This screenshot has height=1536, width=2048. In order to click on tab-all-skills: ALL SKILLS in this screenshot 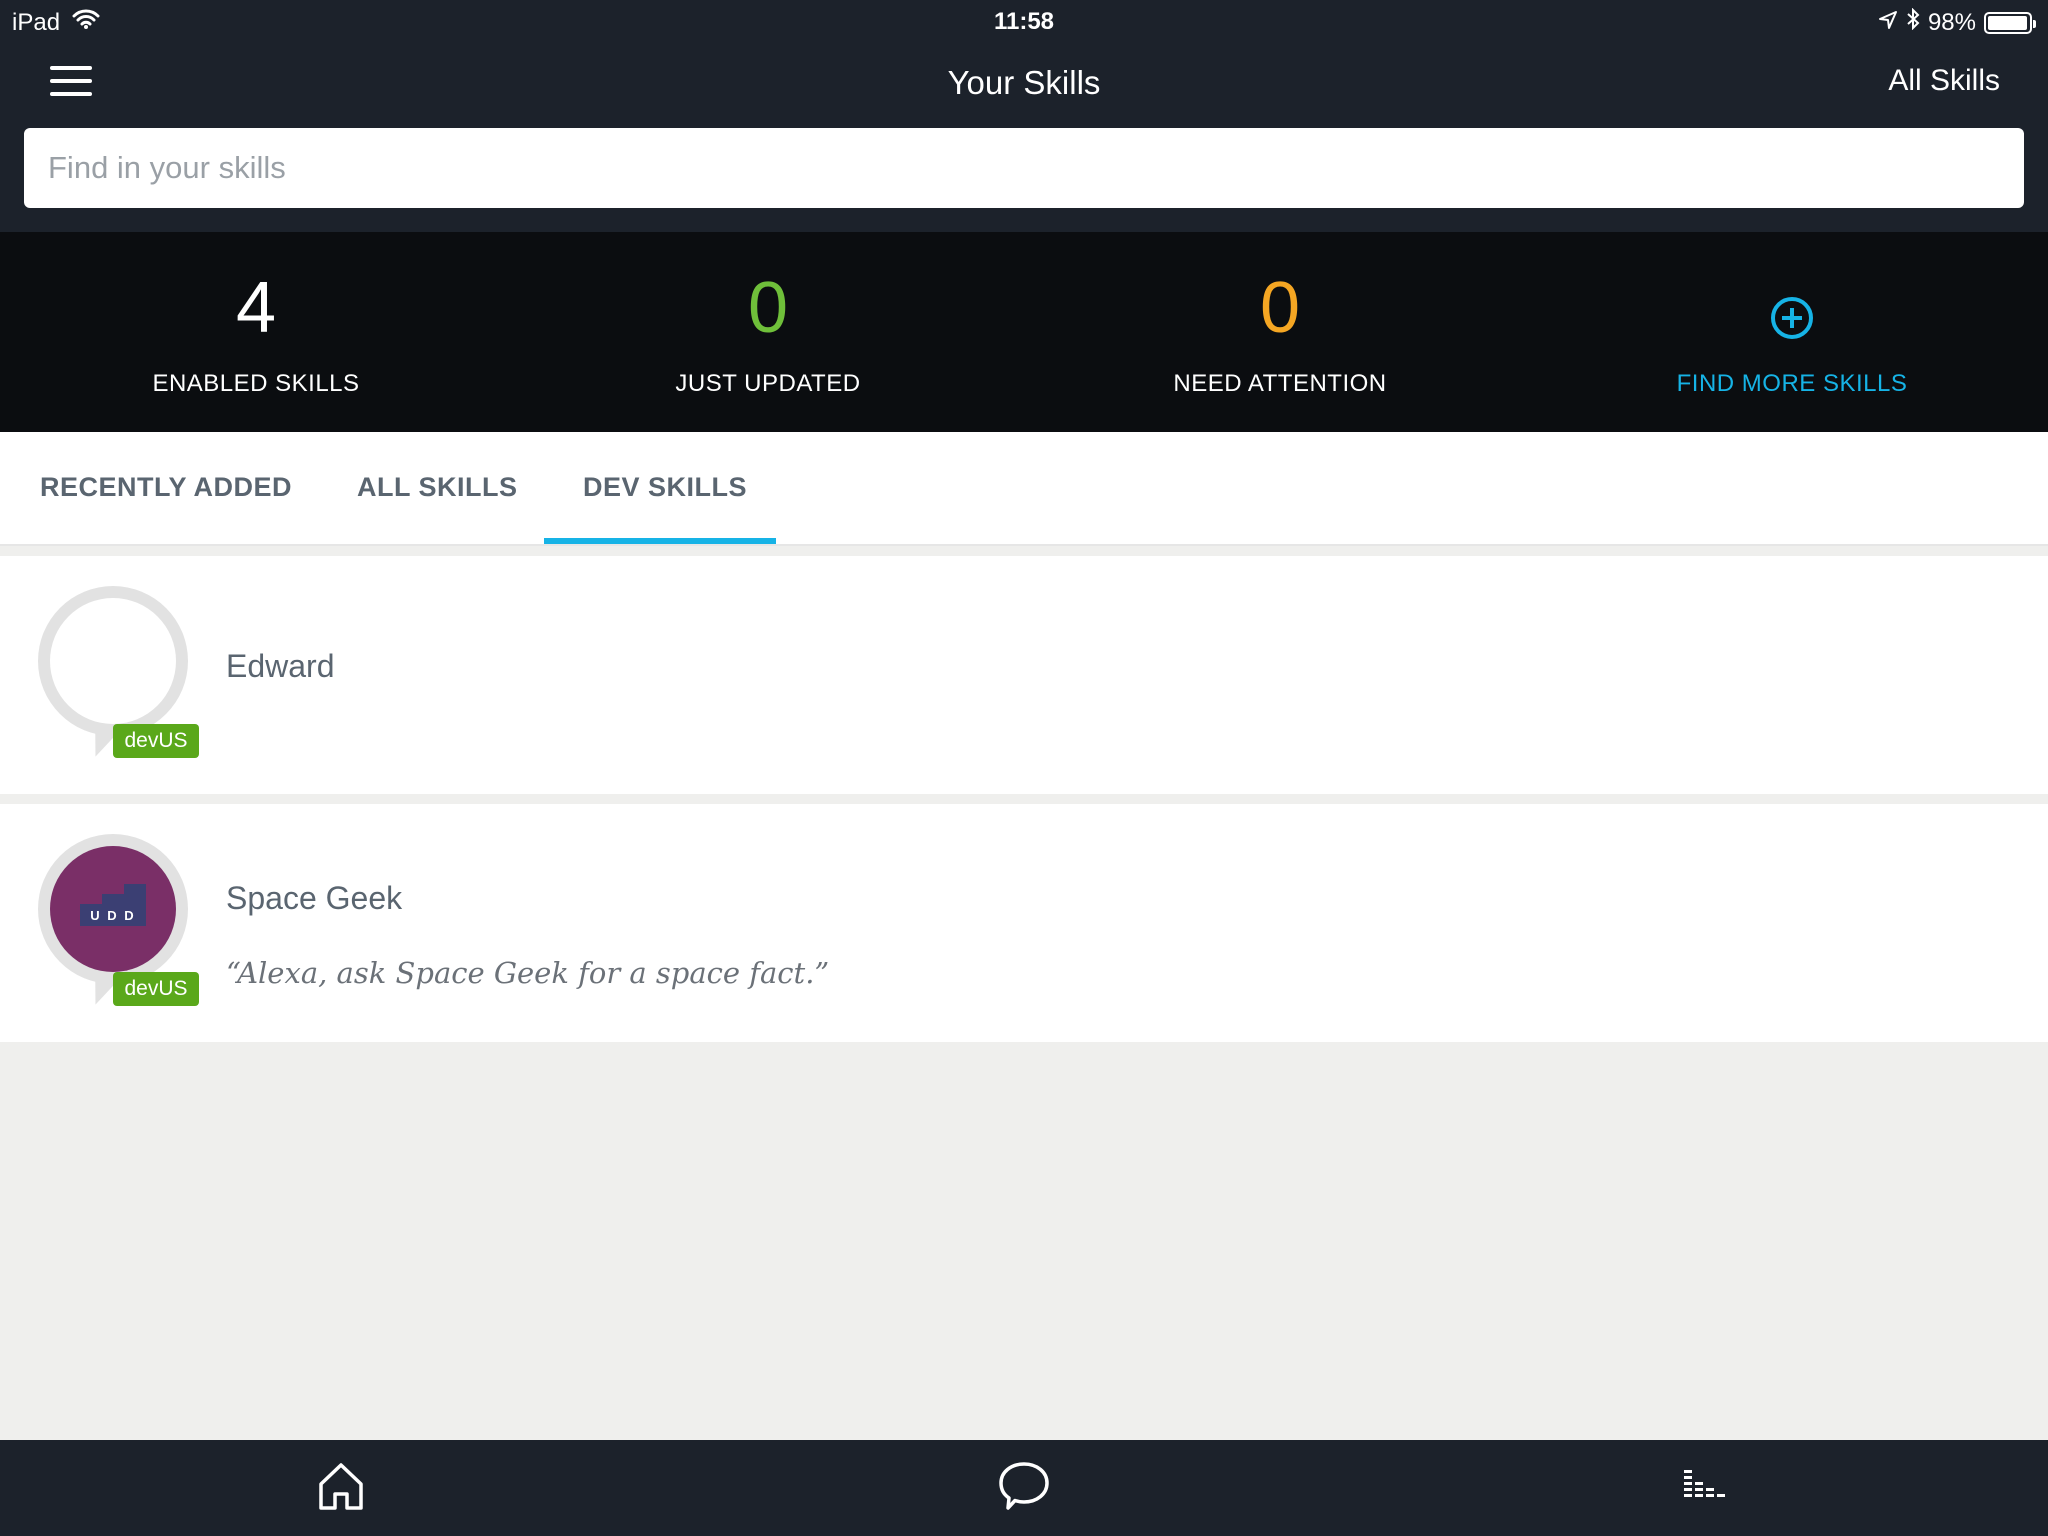, I will do `click(437, 487)`.